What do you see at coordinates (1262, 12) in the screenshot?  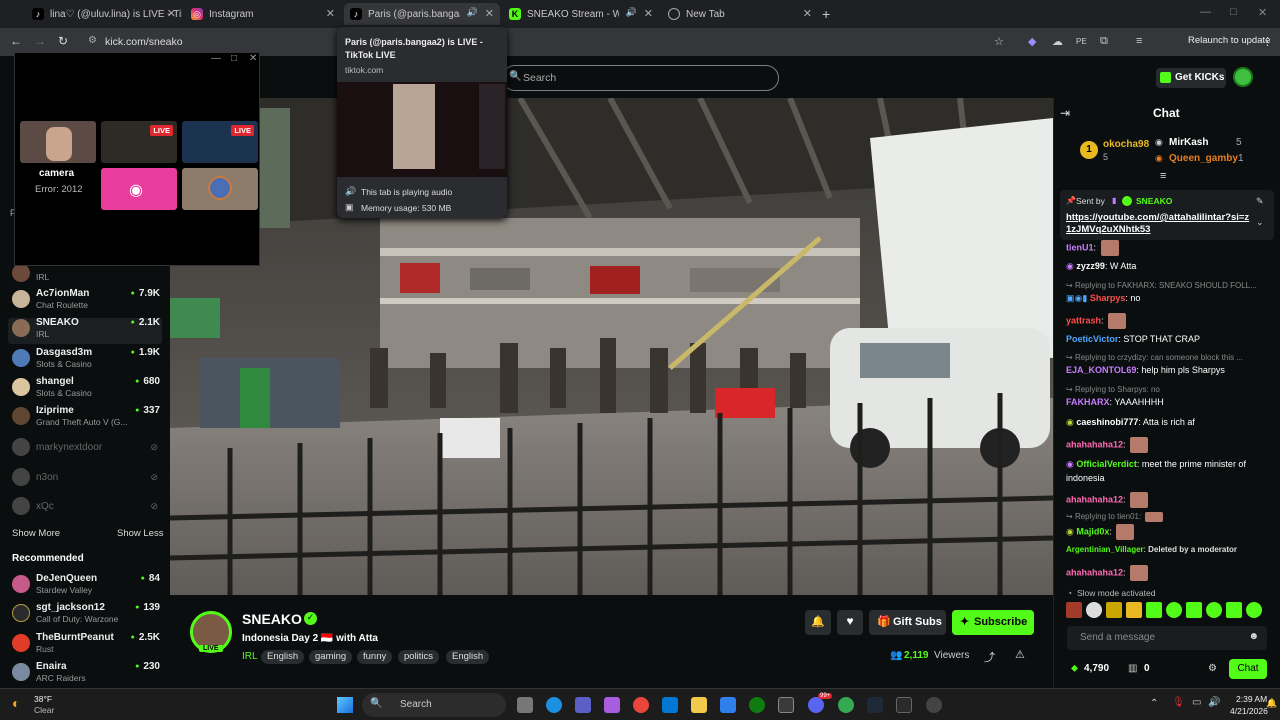 I see `close-window-button: ✕` at bounding box center [1262, 12].